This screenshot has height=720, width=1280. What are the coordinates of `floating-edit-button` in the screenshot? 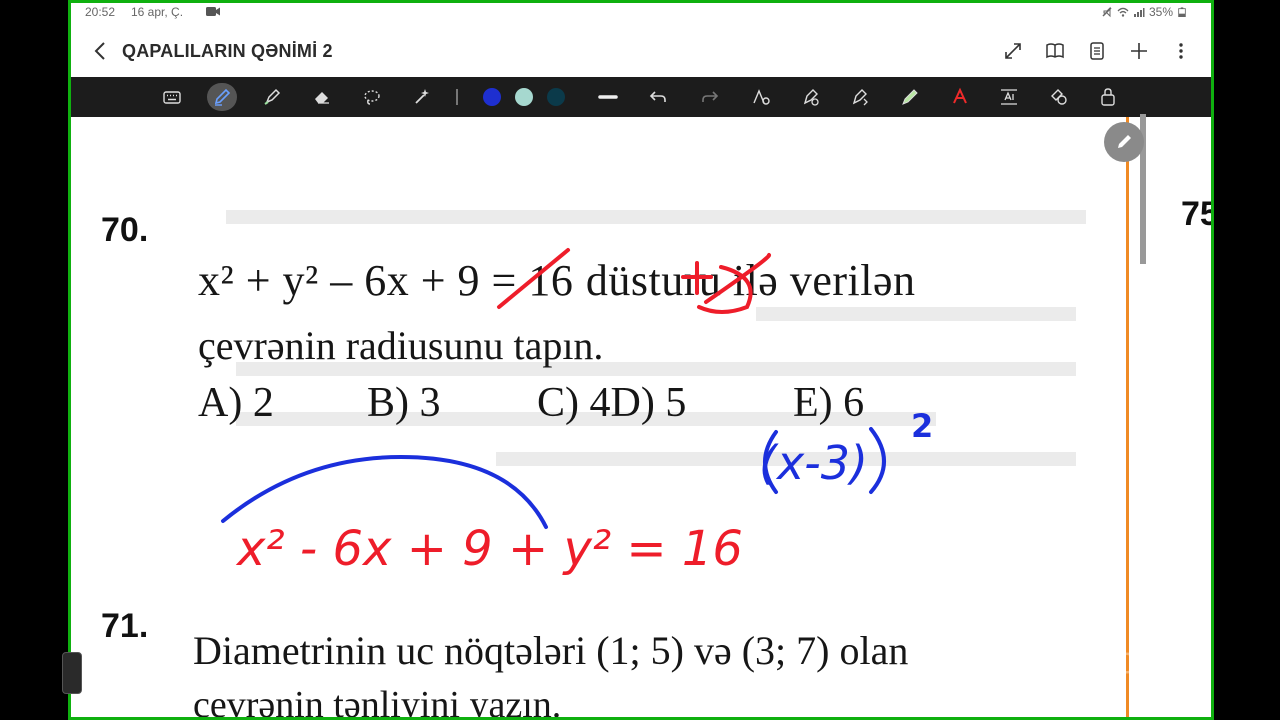 It's located at (1124, 142).